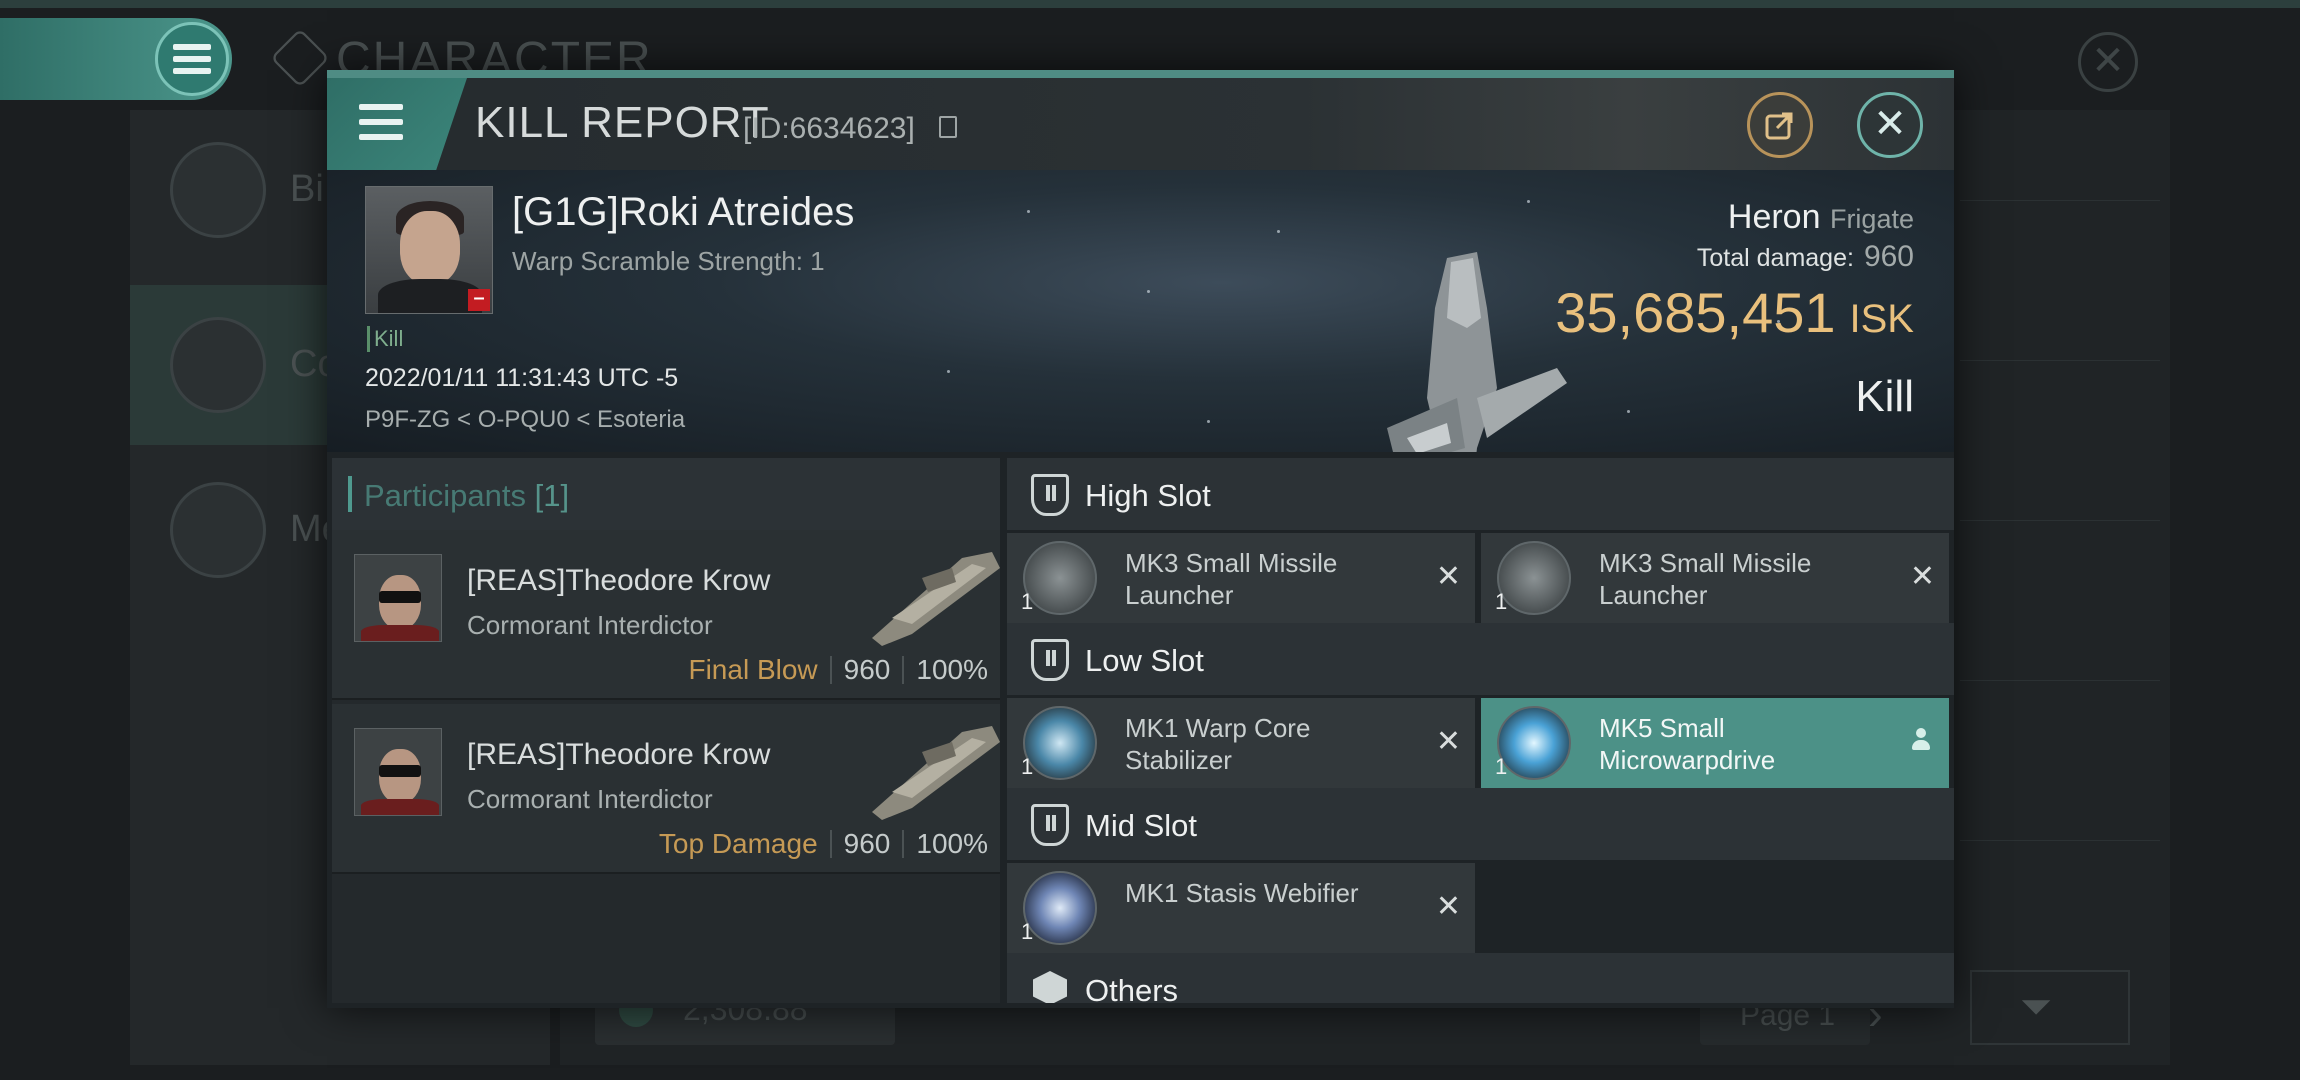  I want to click on victim-portrait: –, so click(429, 250).